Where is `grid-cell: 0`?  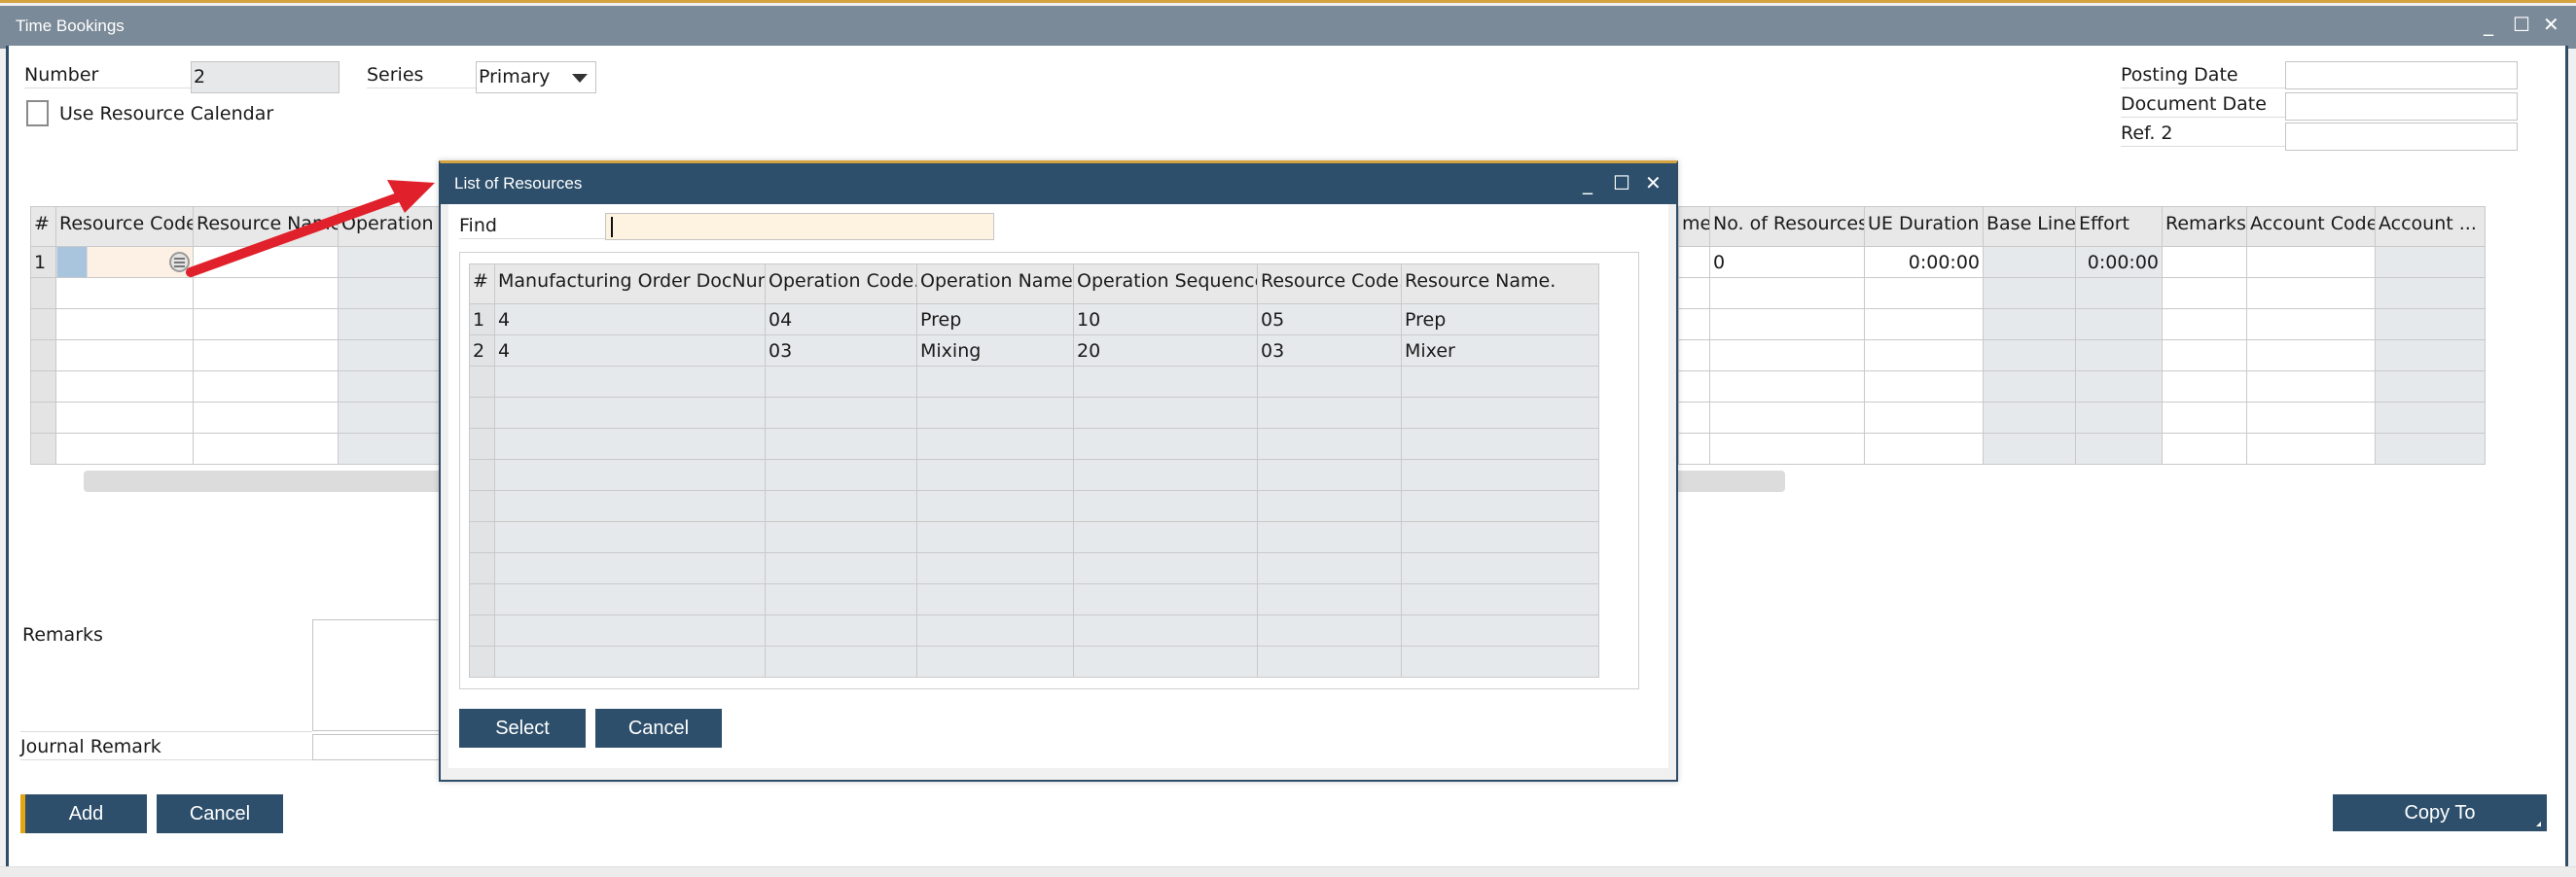
grid-cell: 0 is located at coordinates (1787, 262).